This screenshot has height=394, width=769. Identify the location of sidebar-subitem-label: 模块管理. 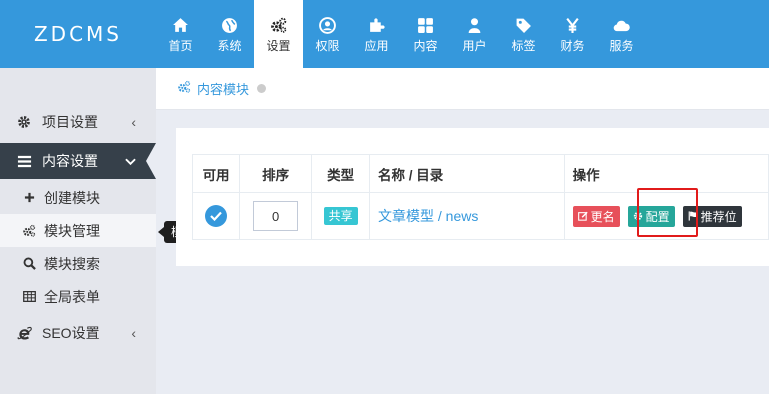
(72, 230).